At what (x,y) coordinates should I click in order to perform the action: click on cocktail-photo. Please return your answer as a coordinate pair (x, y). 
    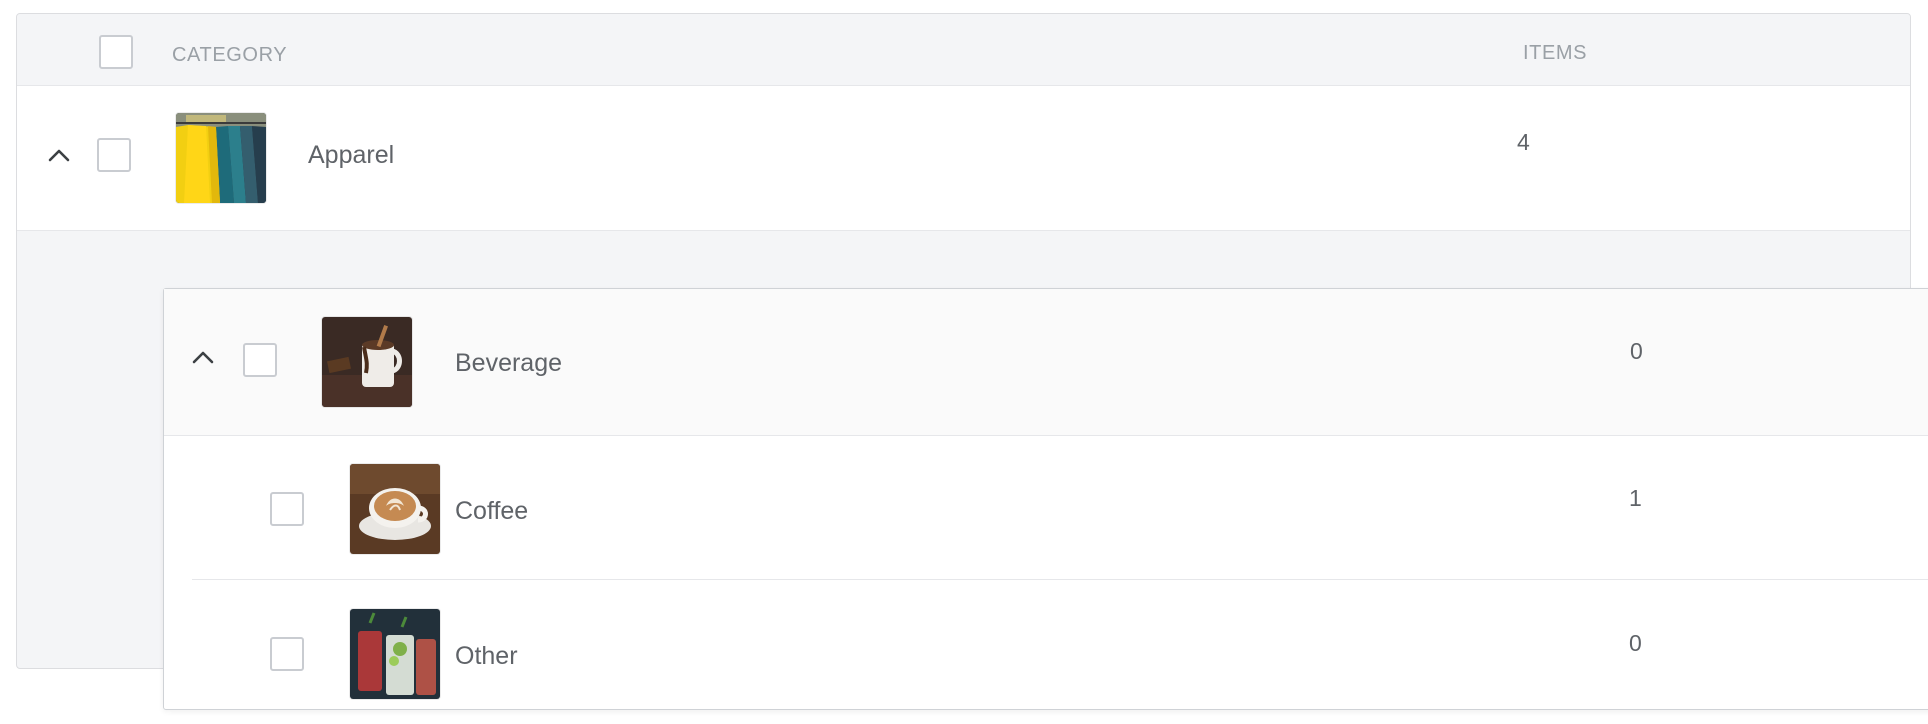
    Looking at the image, I should click on (395, 654).